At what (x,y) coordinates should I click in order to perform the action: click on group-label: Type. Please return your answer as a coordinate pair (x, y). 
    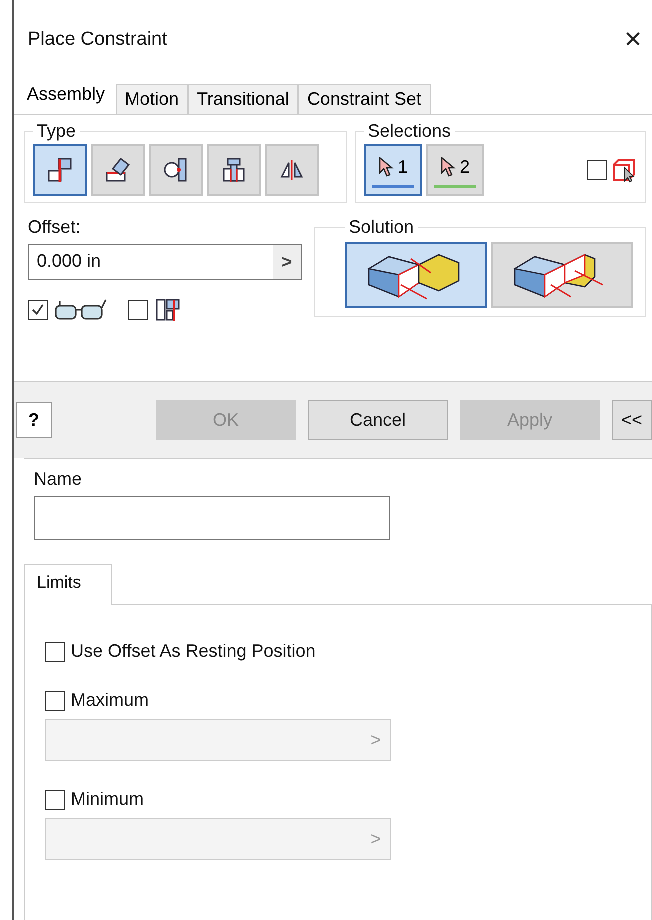
    Looking at the image, I should click on (57, 131).